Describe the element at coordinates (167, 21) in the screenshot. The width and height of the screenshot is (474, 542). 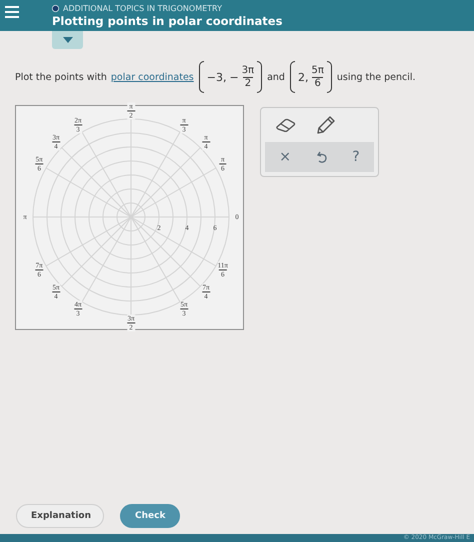
I see `page-title: Plotting points in polar coordinates` at that location.